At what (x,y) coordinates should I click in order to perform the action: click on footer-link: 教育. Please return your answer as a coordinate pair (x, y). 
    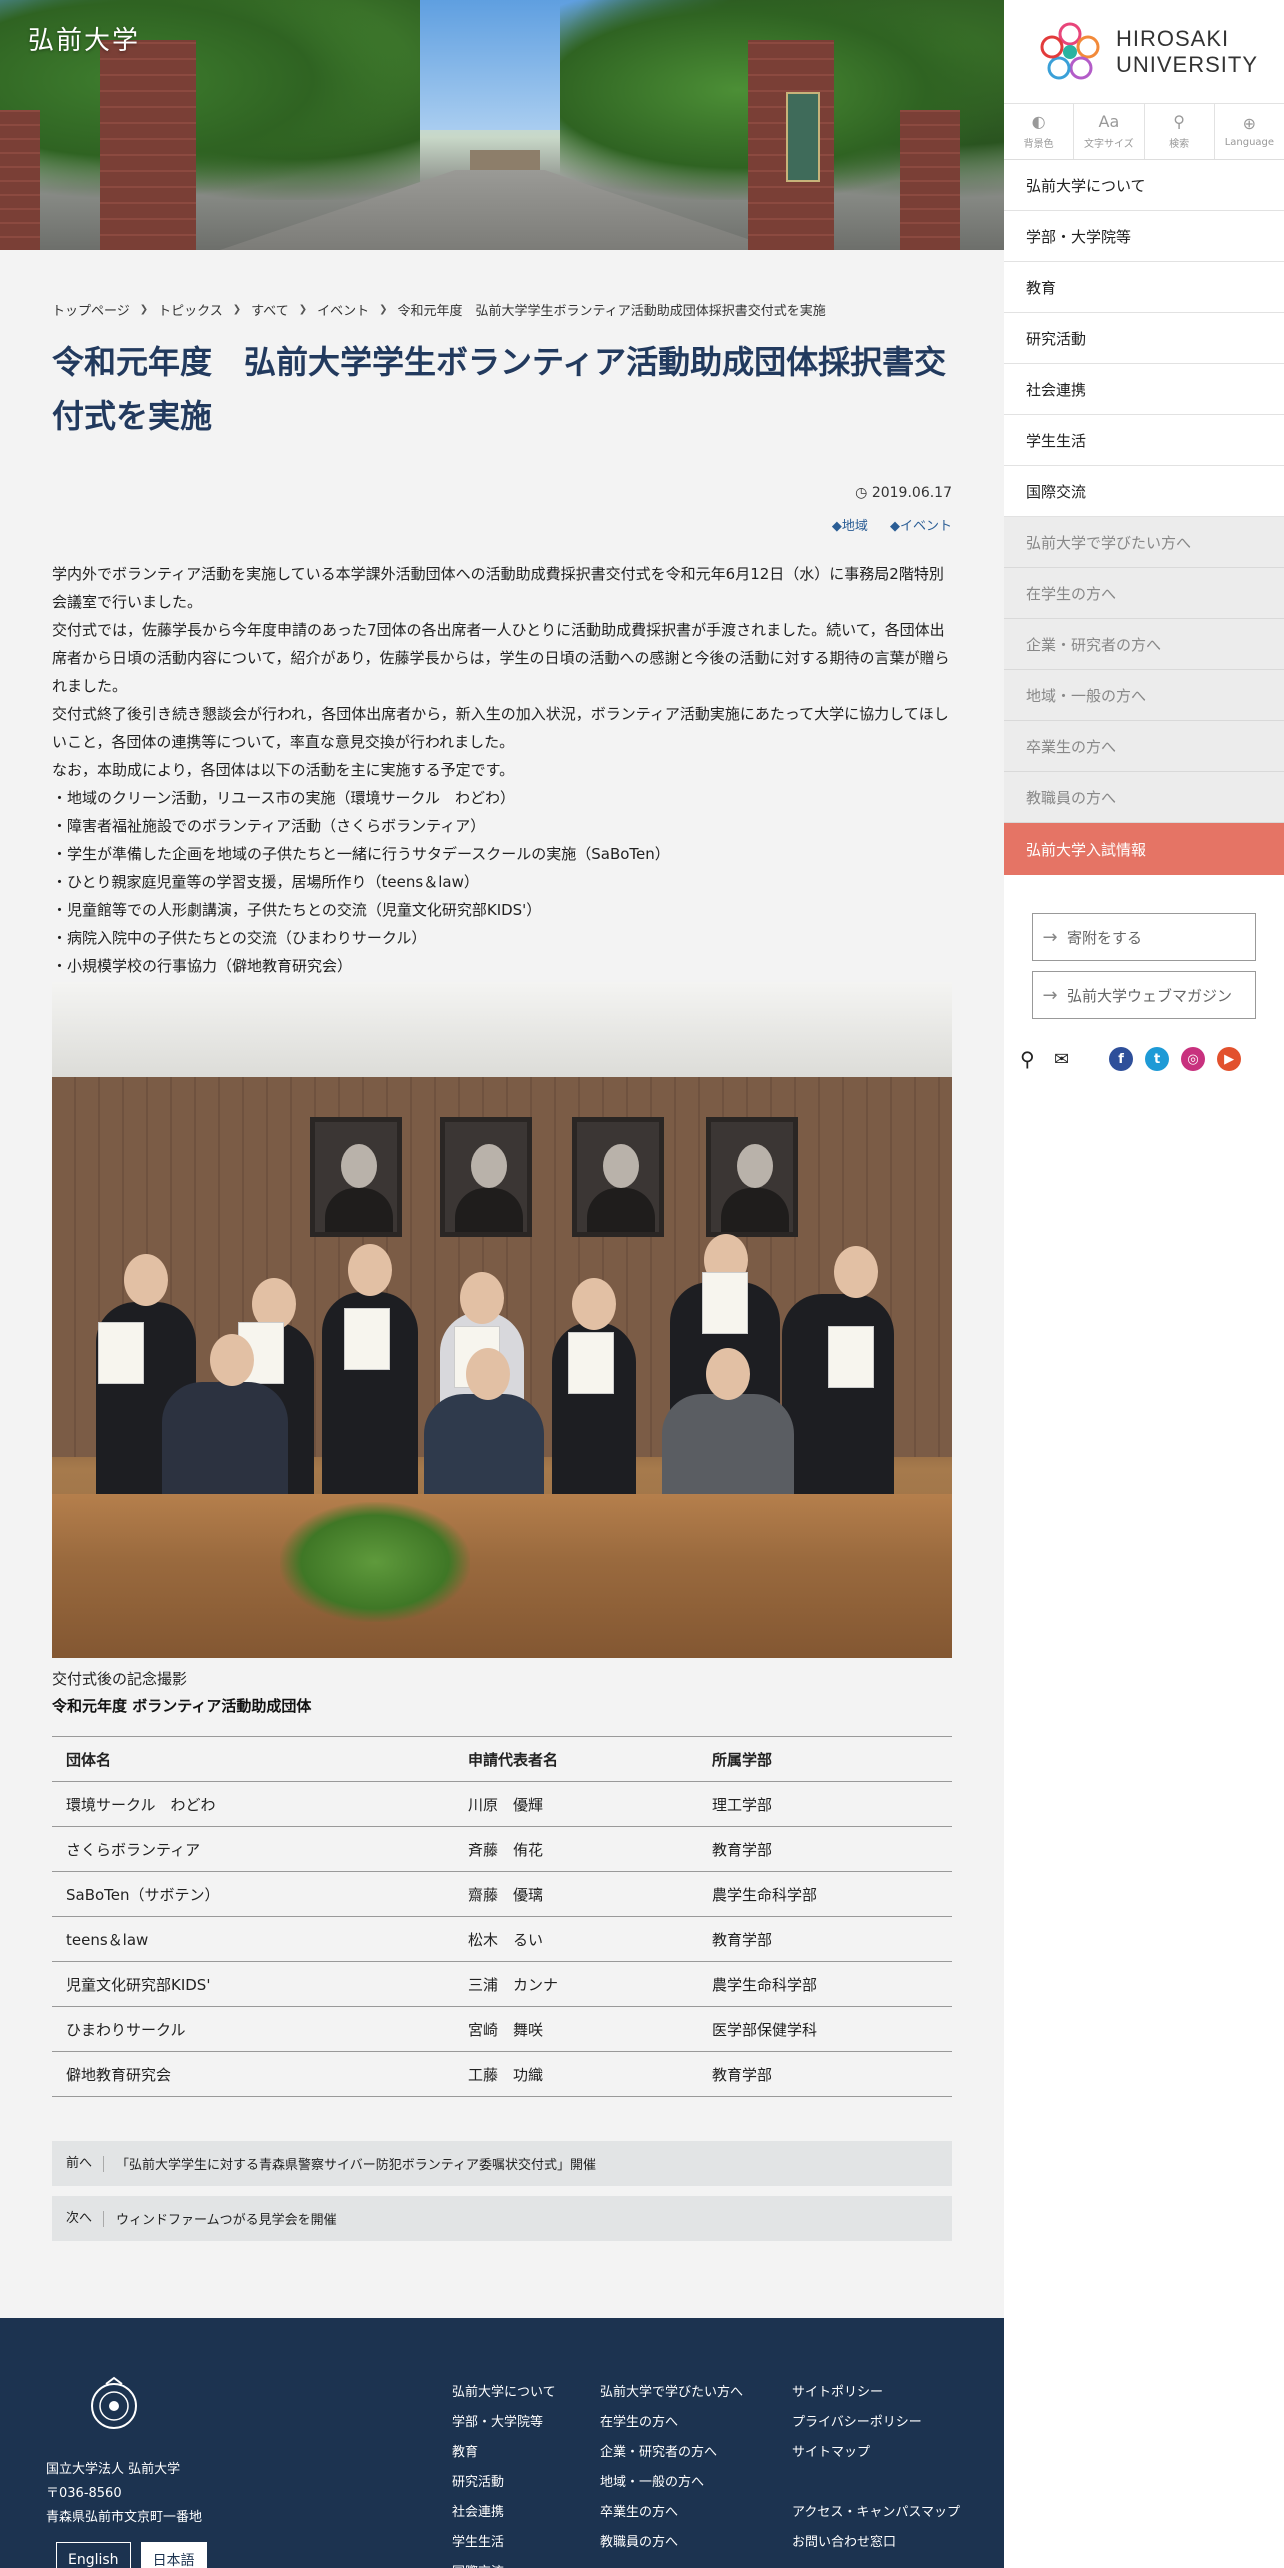
    Looking at the image, I should click on (504, 2453).